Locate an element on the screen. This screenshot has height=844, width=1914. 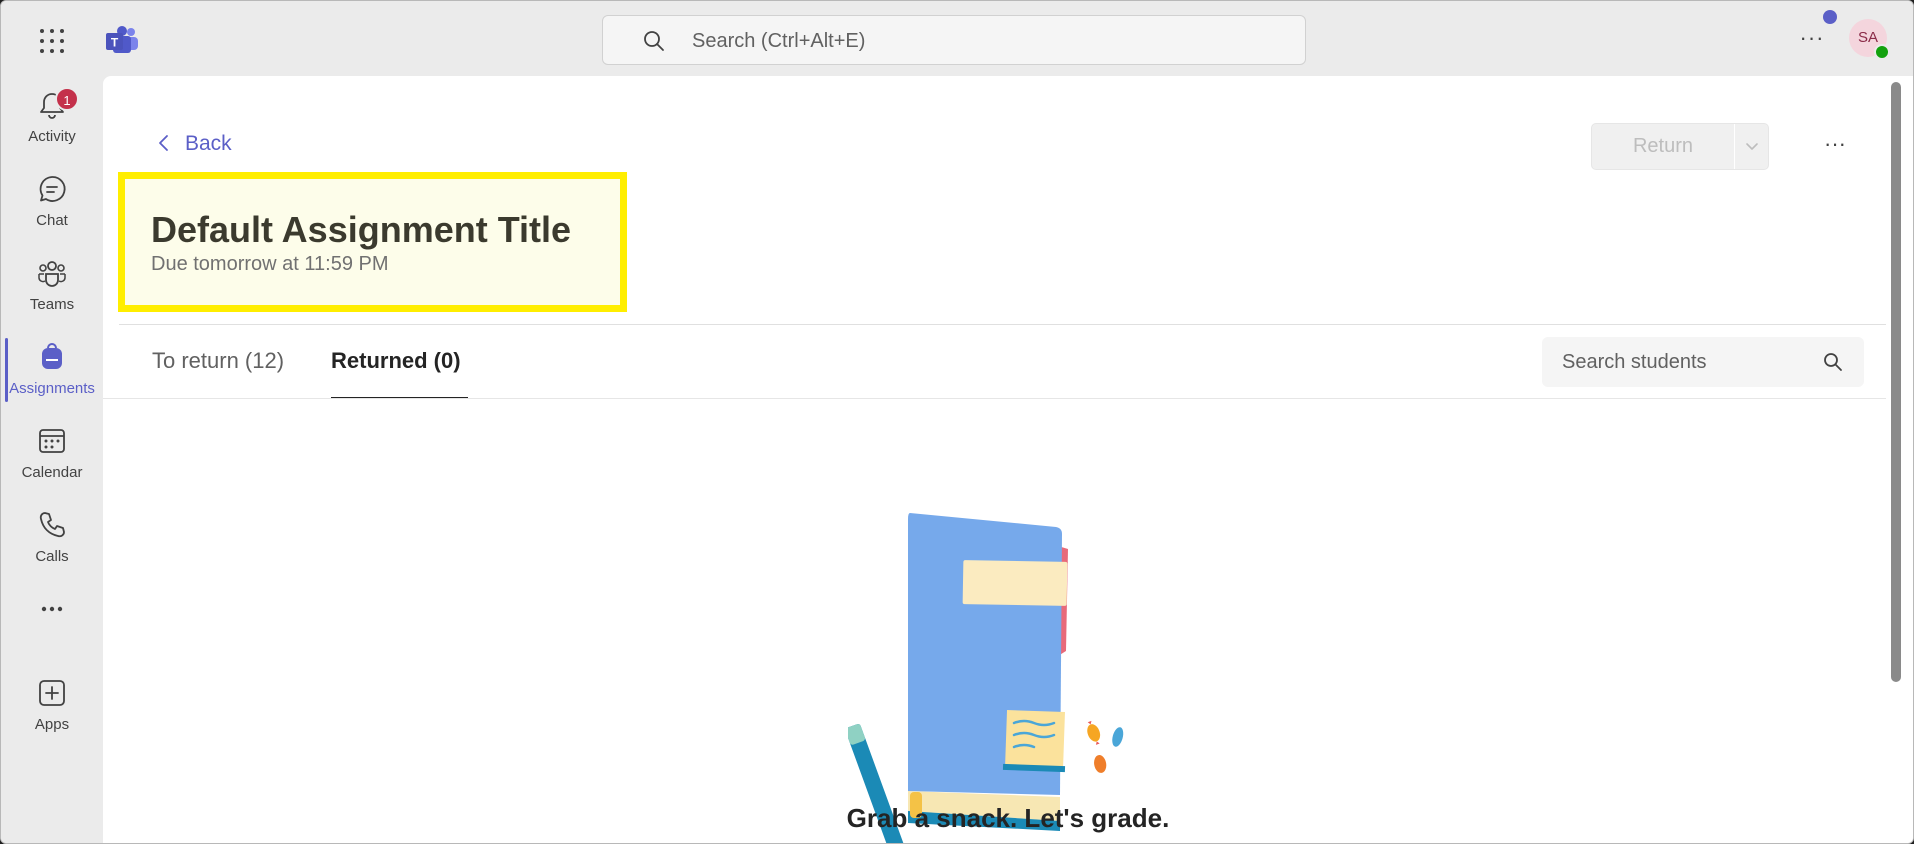
return-split-button: Return is located at coordinates (1680, 146).